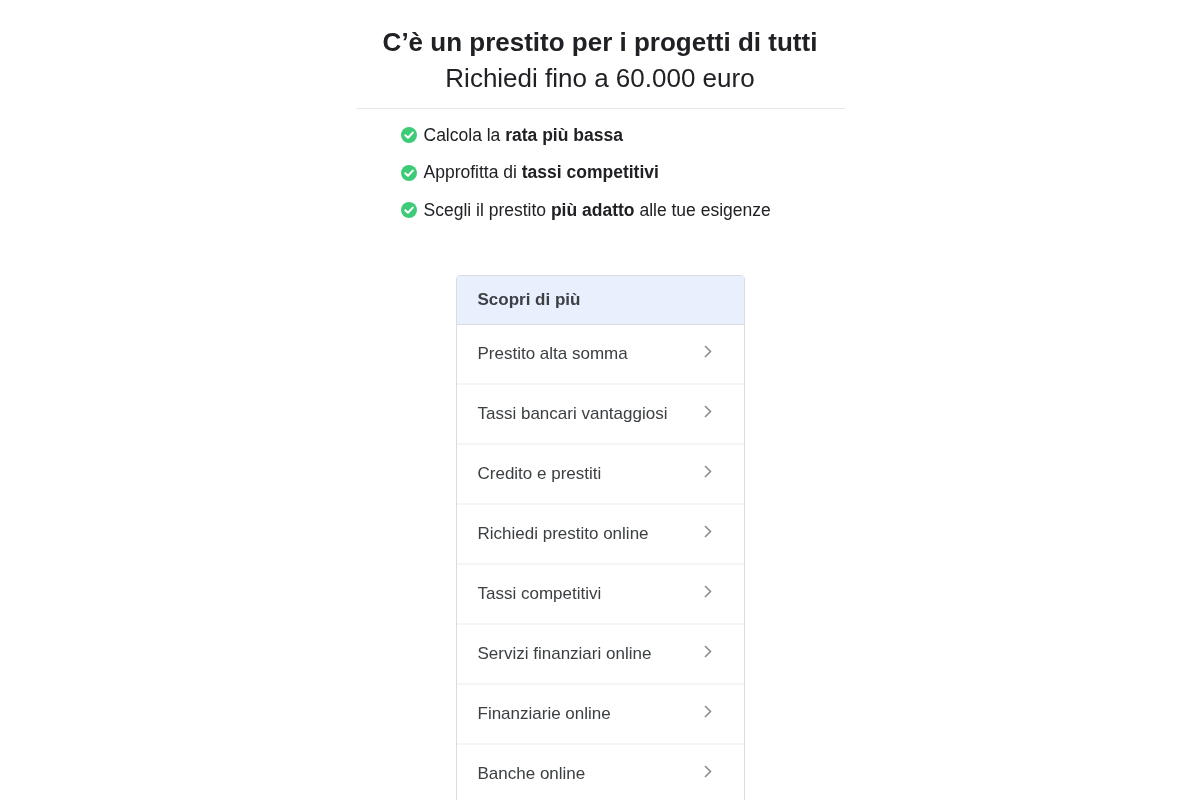 This screenshot has width=1200, height=800. Describe the element at coordinates (600, 78) in the screenshot. I see `page-subtitle: Richiedi fino a 60.000 euro` at that location.